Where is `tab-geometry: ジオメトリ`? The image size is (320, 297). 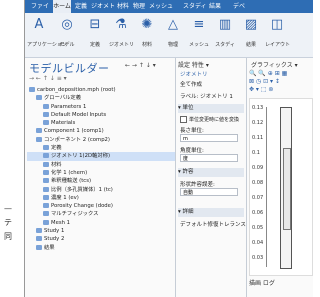 tab-geometry: ジオメトリ is located at coordinates (103, 11).